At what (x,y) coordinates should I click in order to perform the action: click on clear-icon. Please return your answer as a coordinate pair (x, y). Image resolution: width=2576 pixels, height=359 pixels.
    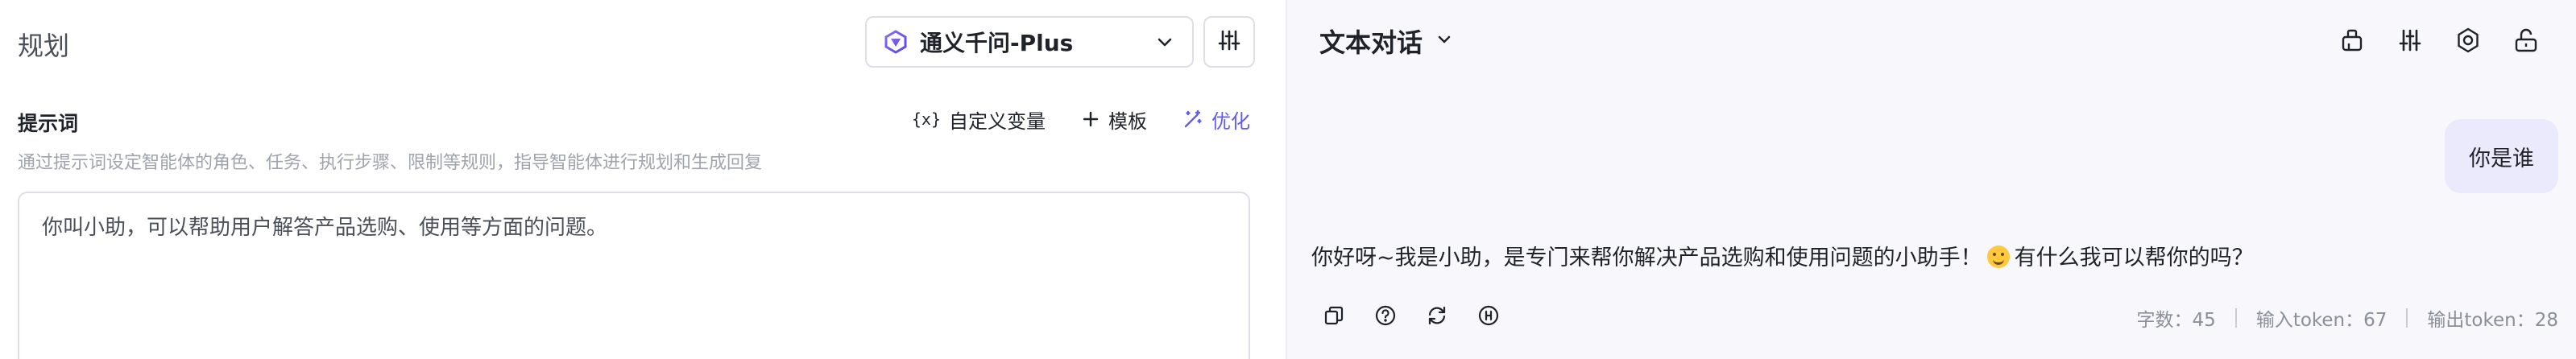
    Looking at the image, I should click on (2352, 40).